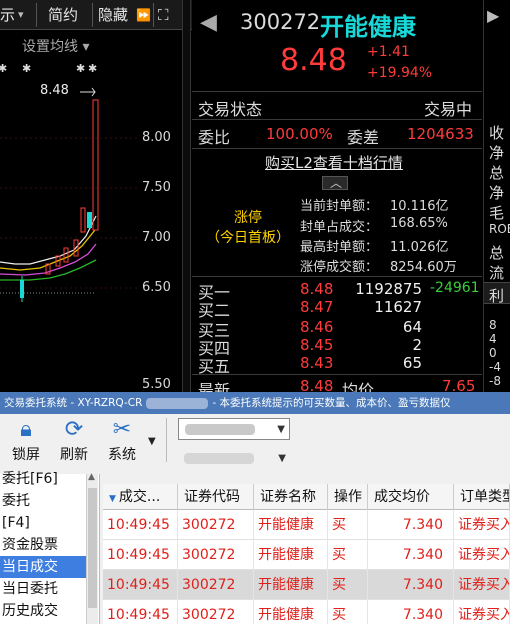 The image size is (510, 624). I want to click on bid-volume: 11627, so click(398, 307).